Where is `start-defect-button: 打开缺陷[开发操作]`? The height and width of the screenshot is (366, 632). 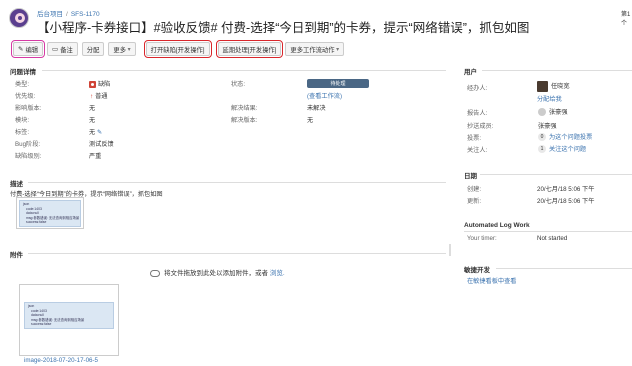
start-defect-button: 打开缺陷[开发操作] is located at coordinates (177, 49).